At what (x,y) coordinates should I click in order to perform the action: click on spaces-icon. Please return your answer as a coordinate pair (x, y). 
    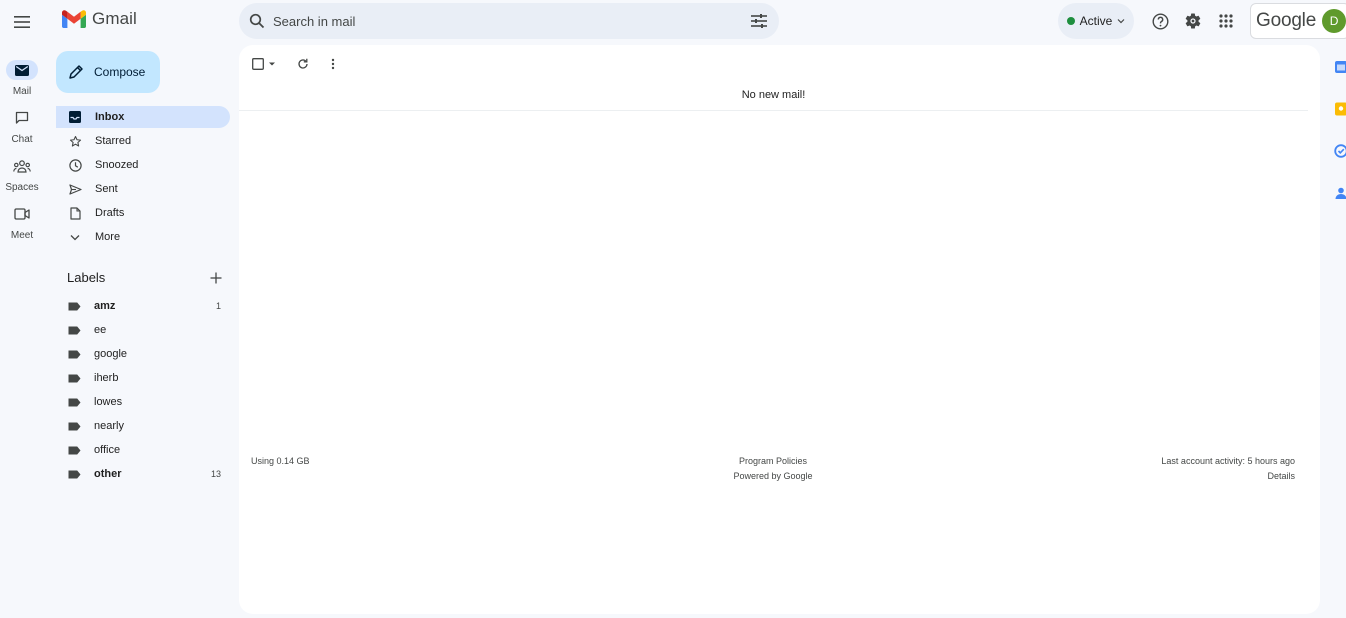
    Looking at the image, I should click on (22, 166).